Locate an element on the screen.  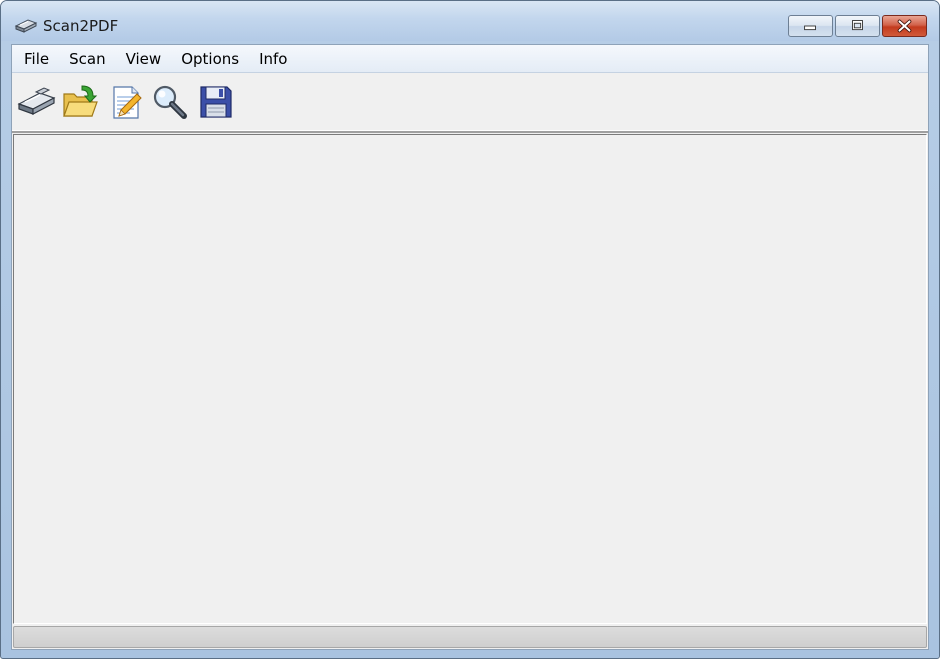
caption-buttons is located at coordinates (856, 26).